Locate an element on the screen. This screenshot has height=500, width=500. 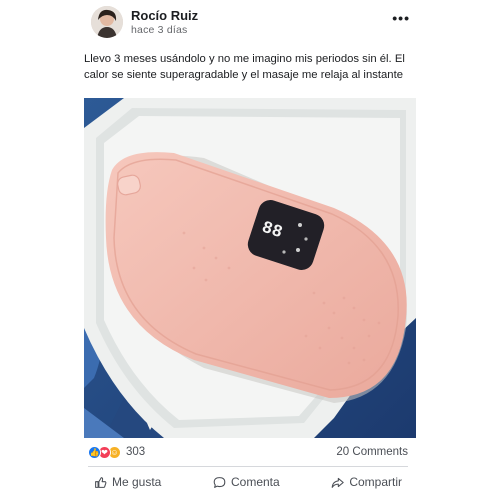
action-bar: Me gusta Comenta Compartir is located at coordinates (248, 482).